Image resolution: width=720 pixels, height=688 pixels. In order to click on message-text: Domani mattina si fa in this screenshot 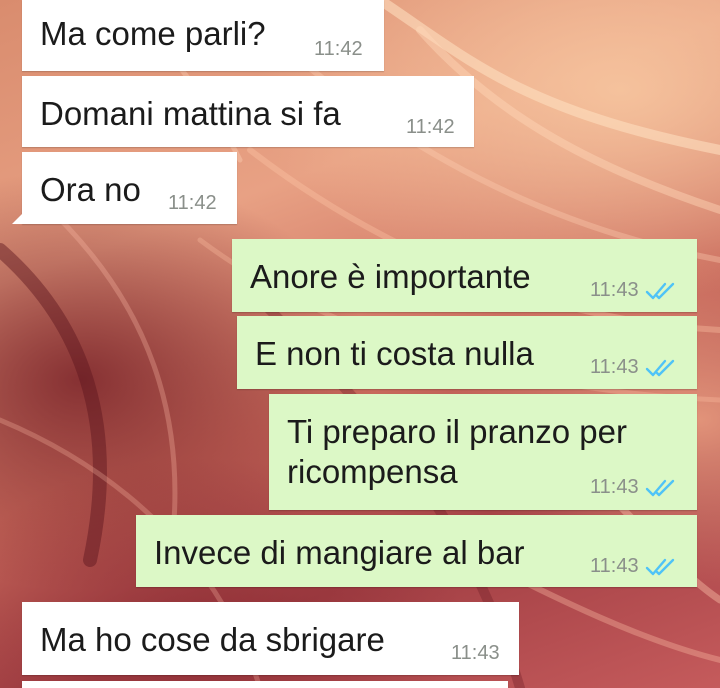, I will do `click(190, 113)`.